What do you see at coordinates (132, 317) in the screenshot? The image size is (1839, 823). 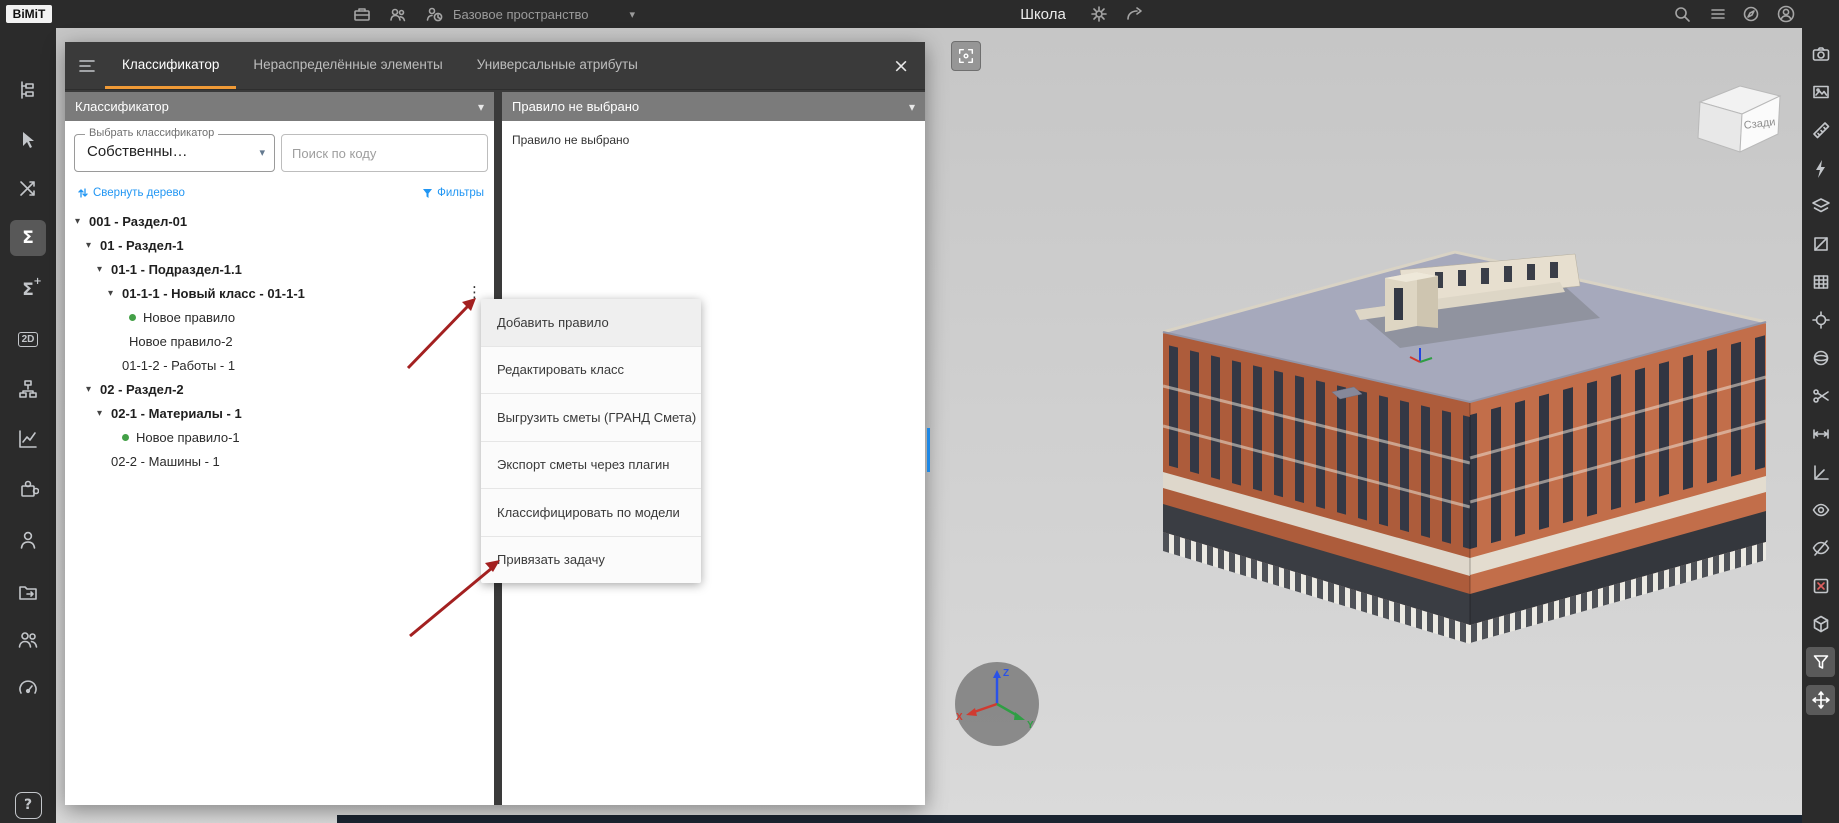 I see `rule-dot-icon` at bounding box center [132, 317].